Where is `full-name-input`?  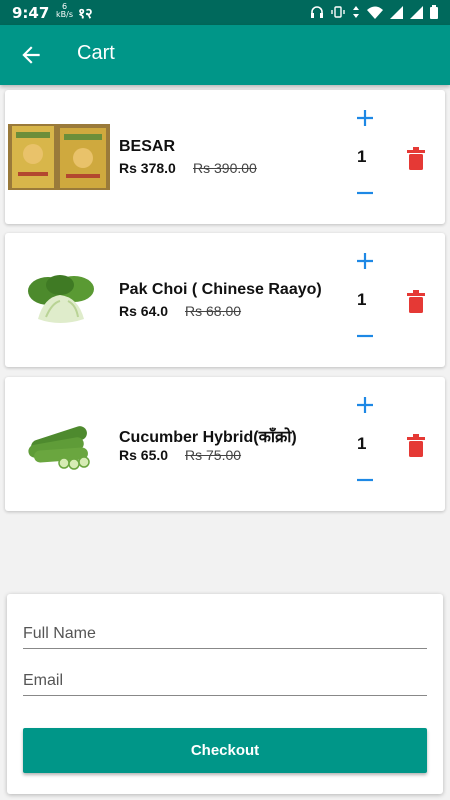
full-name-input is located at coordinates (225, 634).